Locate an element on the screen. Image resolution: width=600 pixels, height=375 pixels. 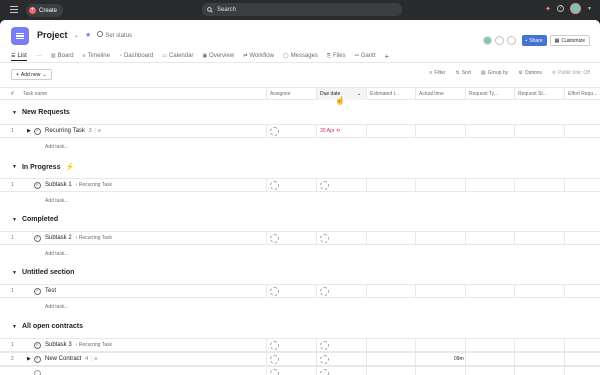
column-task-name: Task name is located at coordinates (143, 94).